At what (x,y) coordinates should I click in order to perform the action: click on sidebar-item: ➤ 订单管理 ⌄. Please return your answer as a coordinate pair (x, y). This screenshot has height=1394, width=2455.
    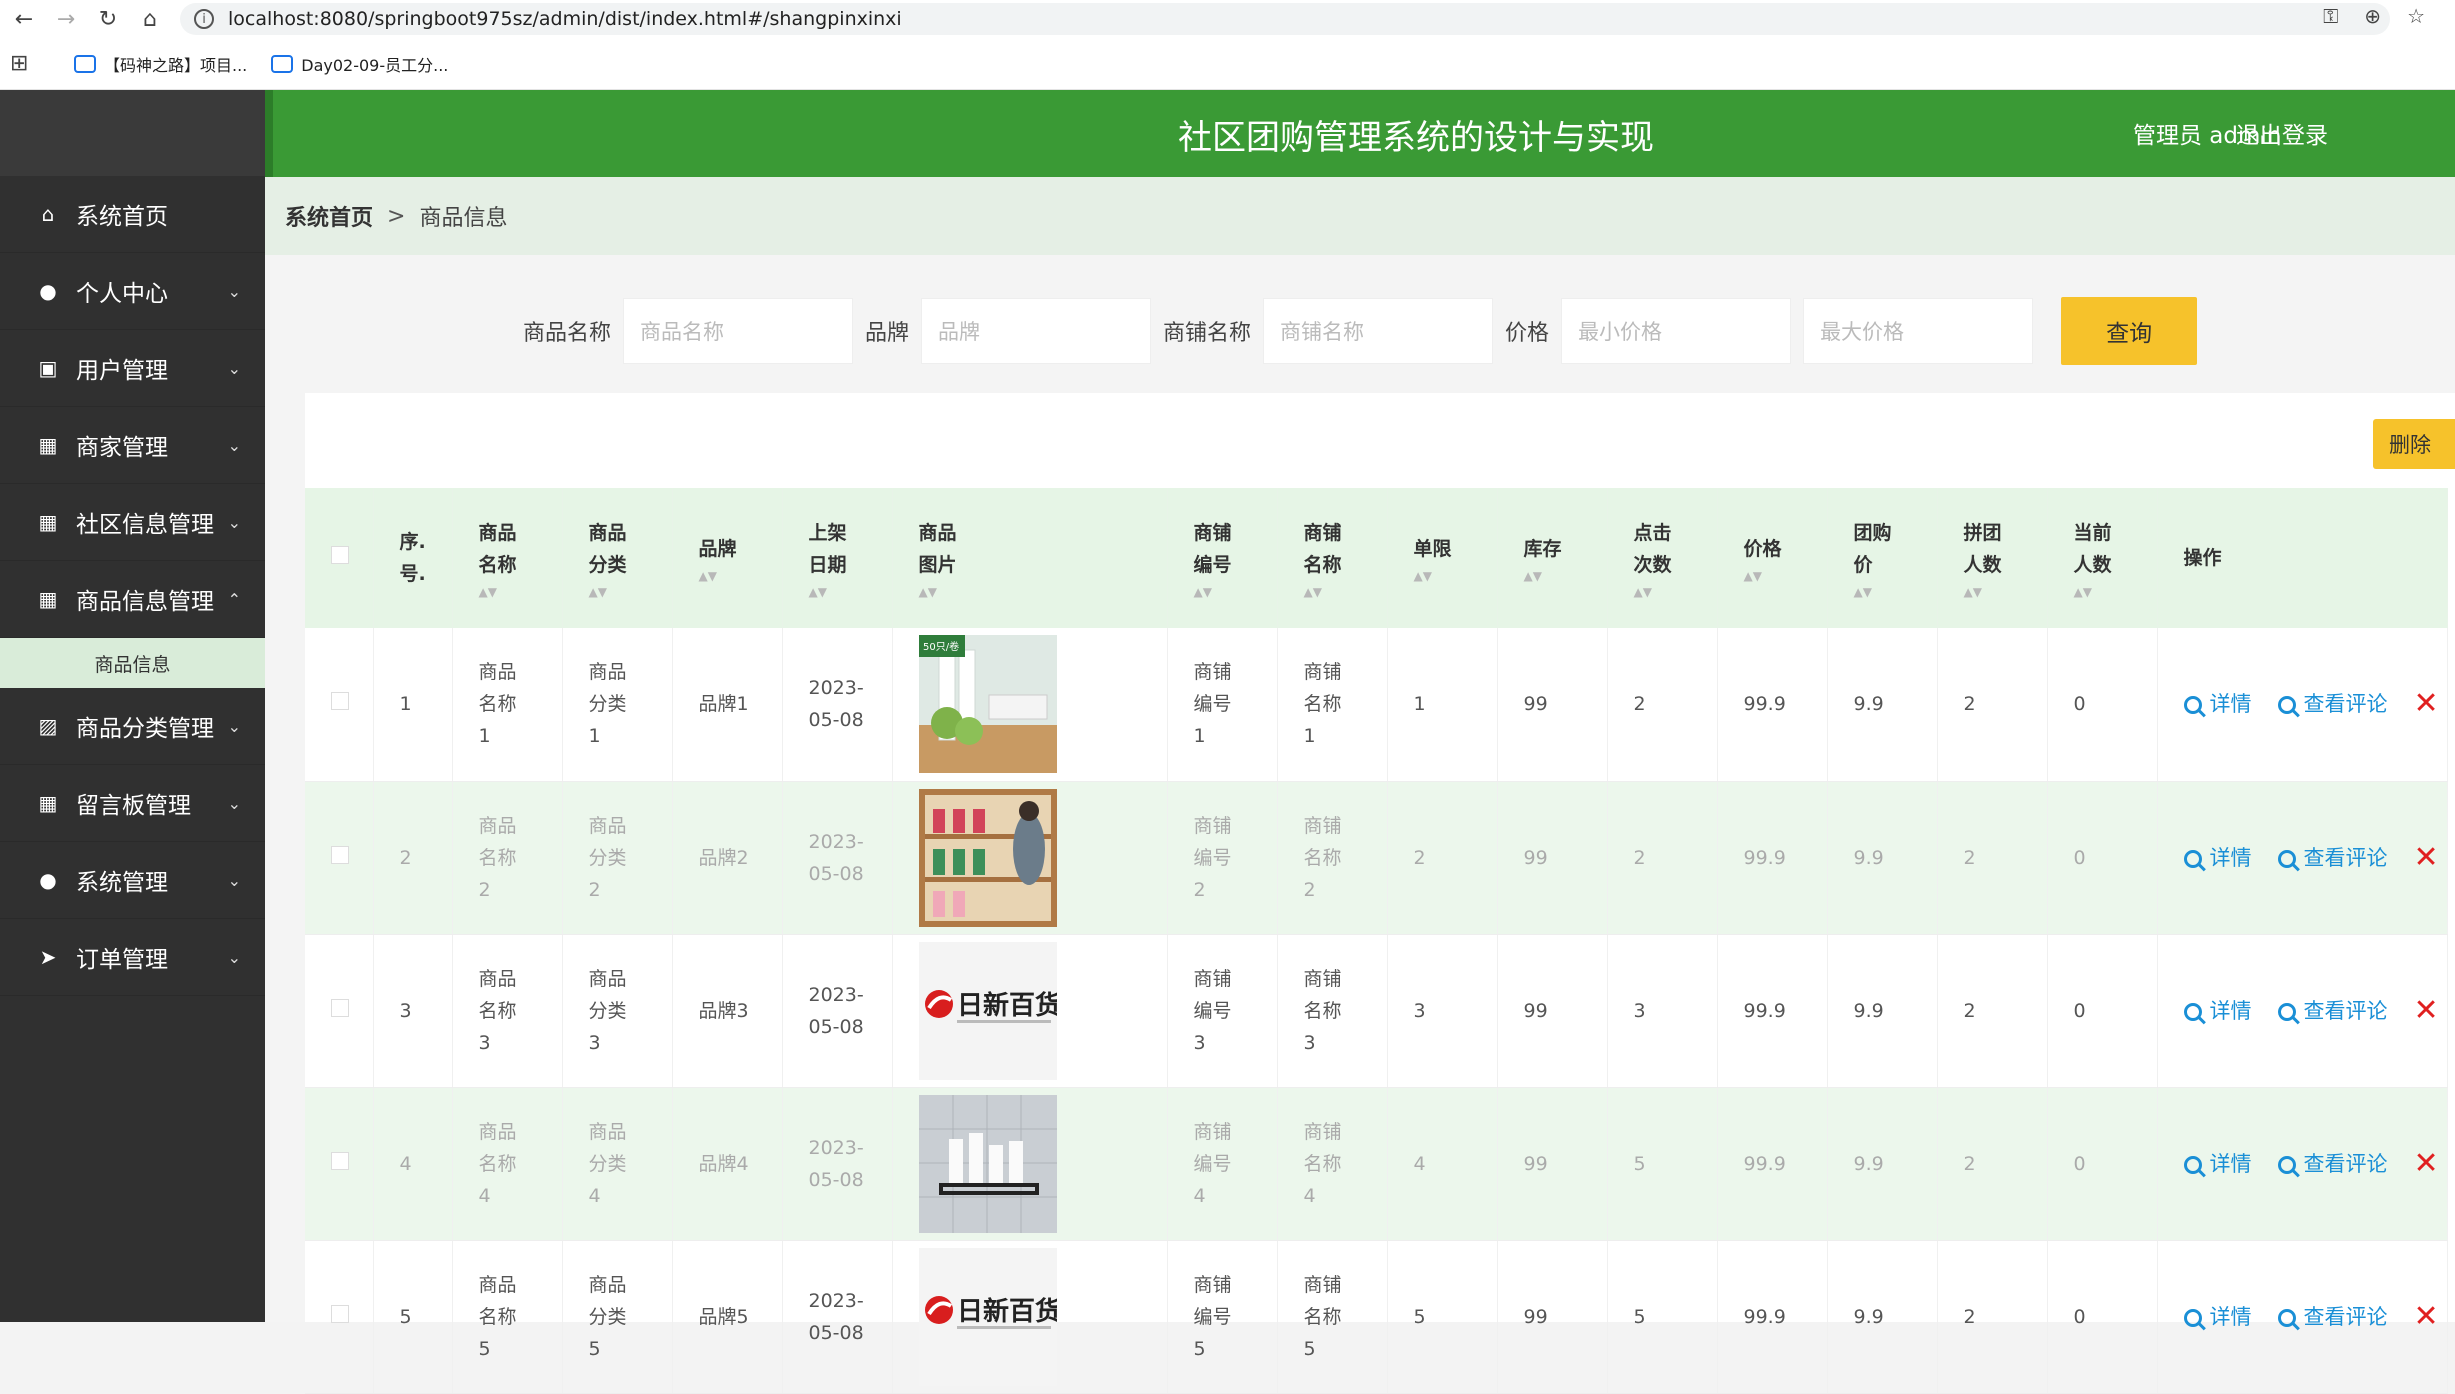
    Looking at the image, I should click on (132, 957).